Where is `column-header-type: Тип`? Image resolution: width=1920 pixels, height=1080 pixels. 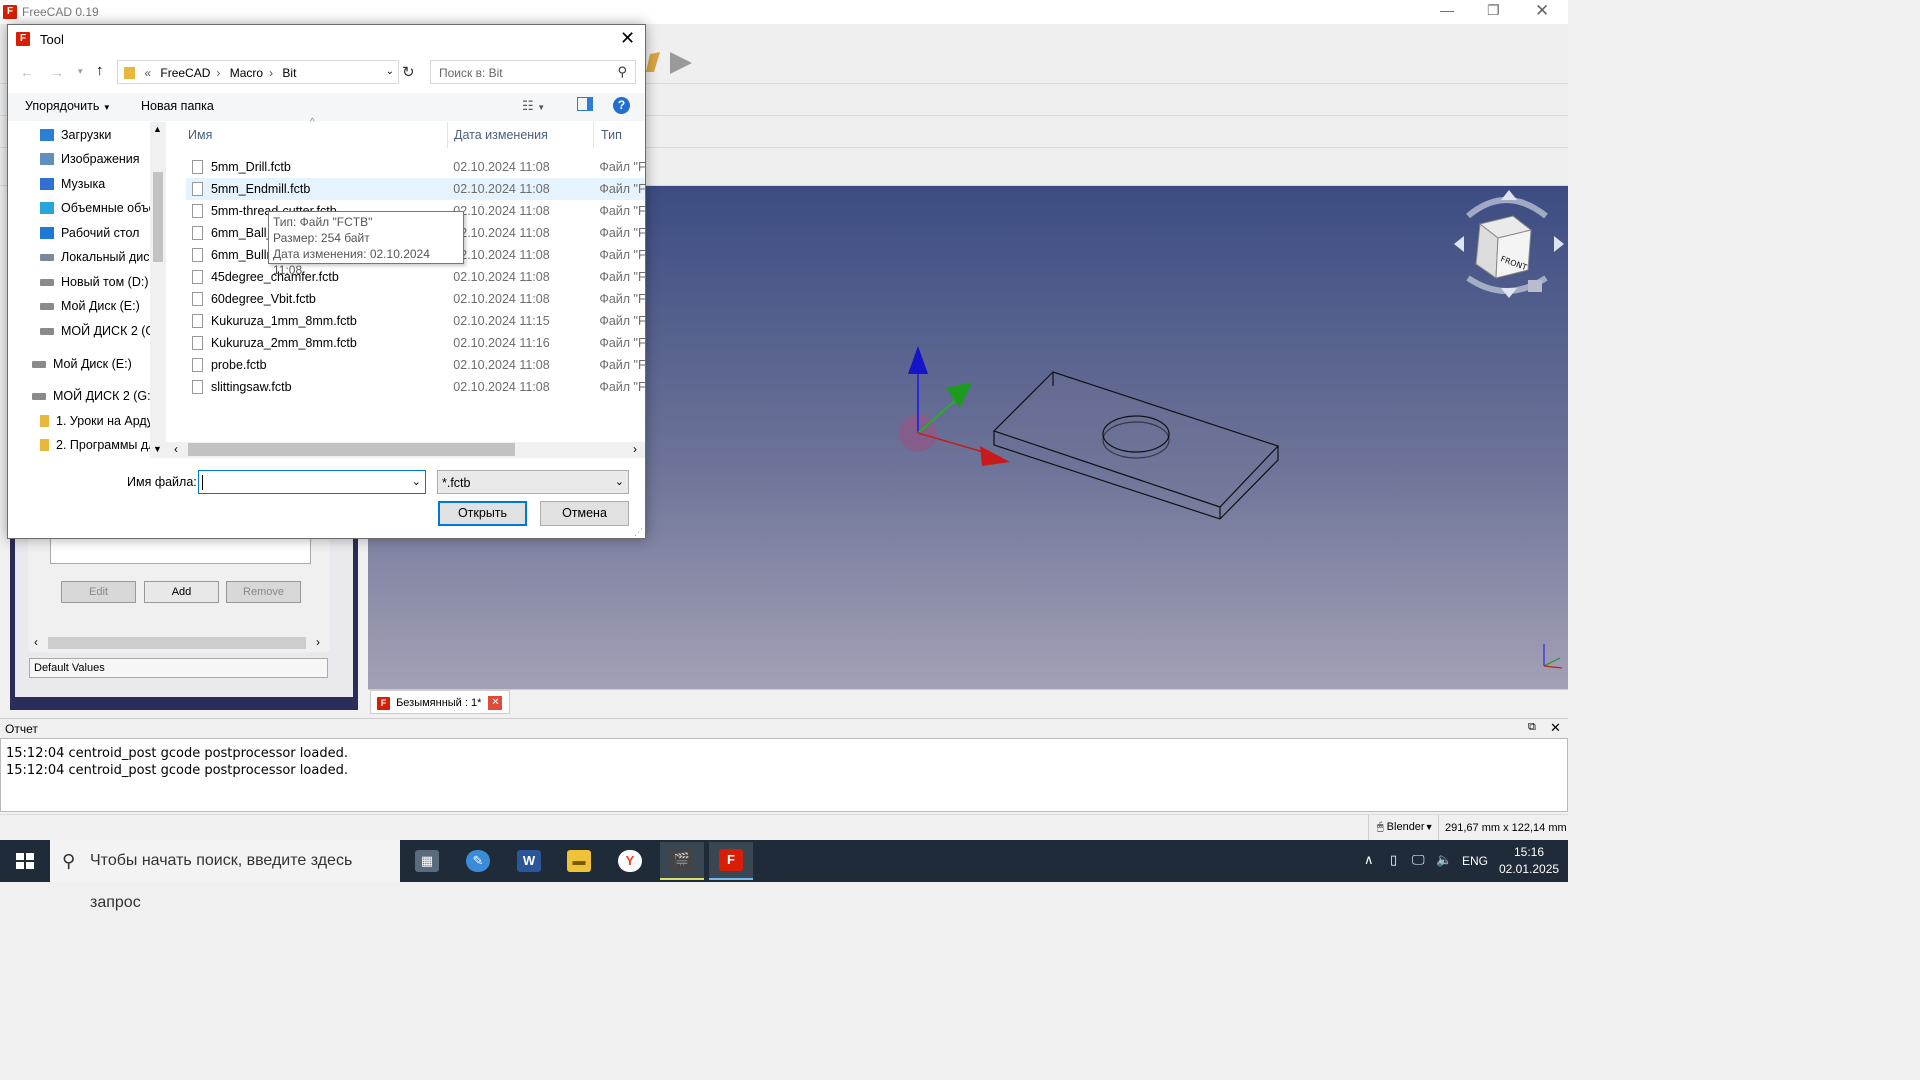 column-header-type: Тип is located at coordinates (611, 135).